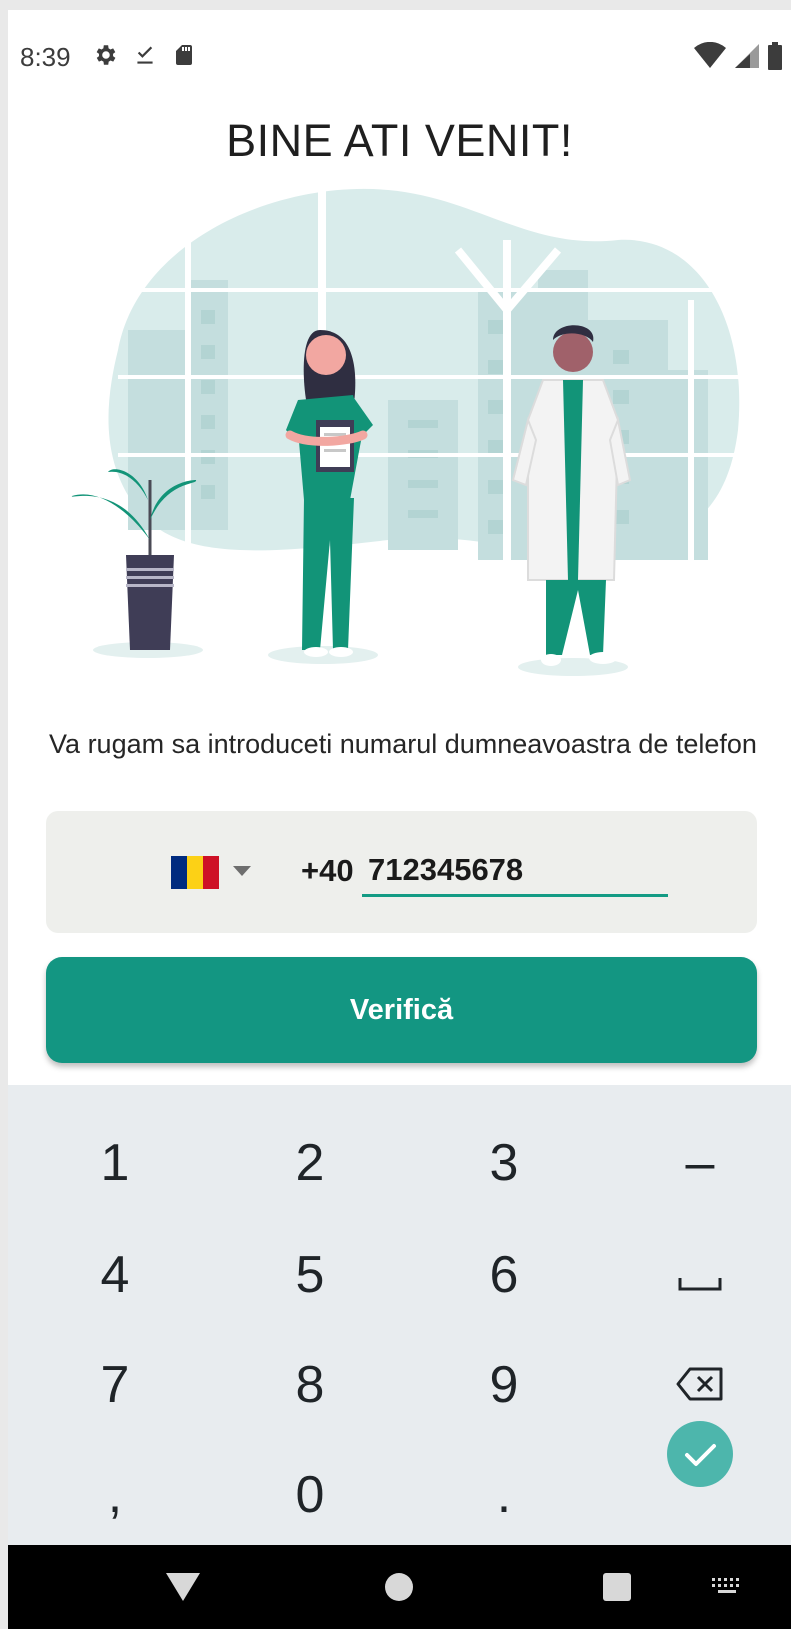  I want to click on country-picker, so click(216, 872).